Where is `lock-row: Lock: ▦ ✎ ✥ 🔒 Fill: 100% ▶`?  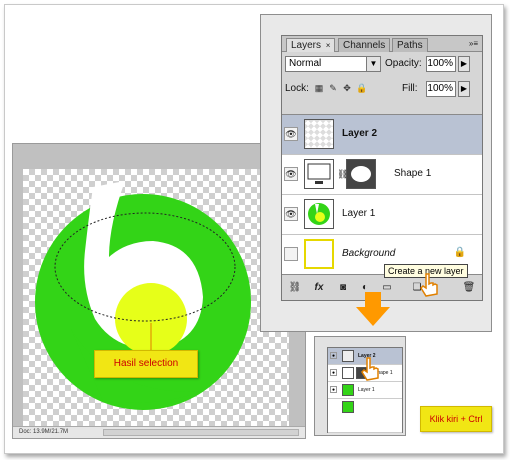
lock-row: Lock: ▦ ✎ ✥ 🔒 Fill: 100% ▶ is located at coordinates (382, 89).